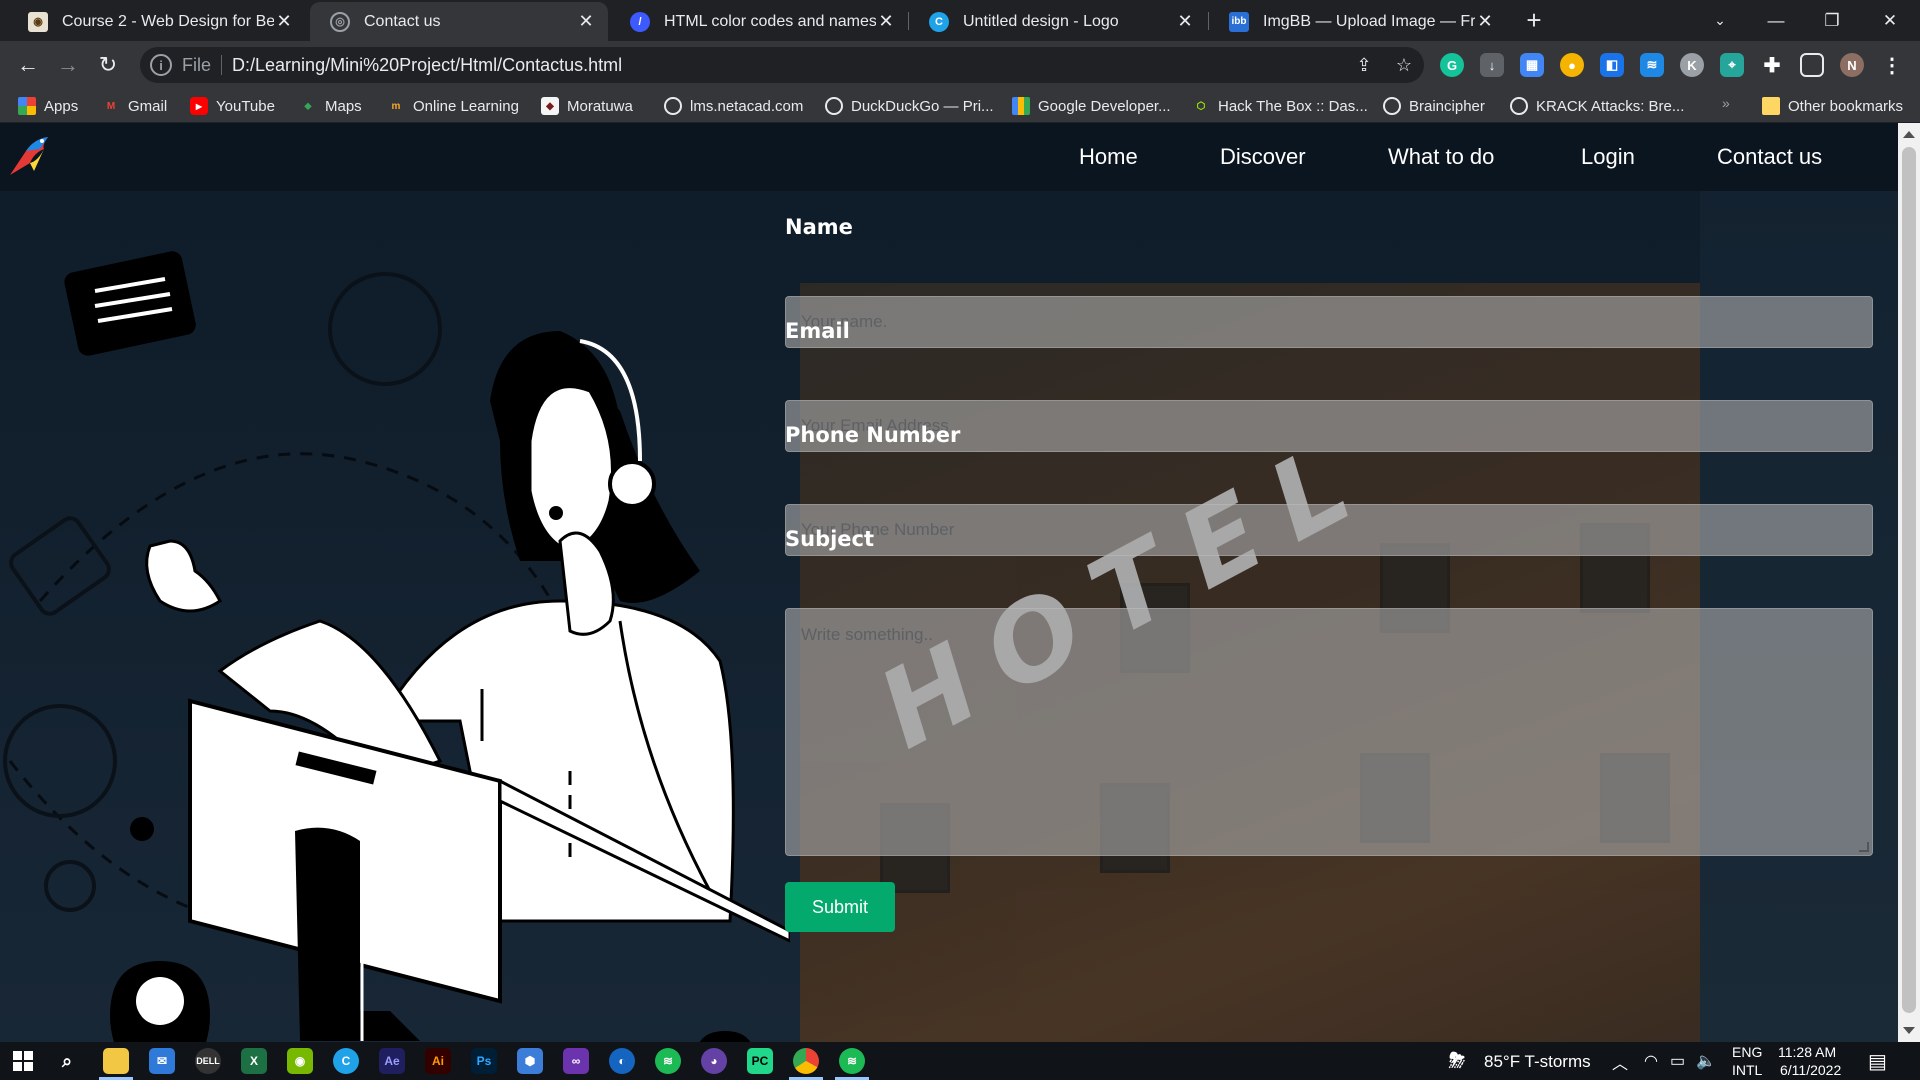  What do you see at coordinates (1720, 20) in the screenshot?
I see `tab-search-icon: ⌄` at bounding box center [1720, 20].